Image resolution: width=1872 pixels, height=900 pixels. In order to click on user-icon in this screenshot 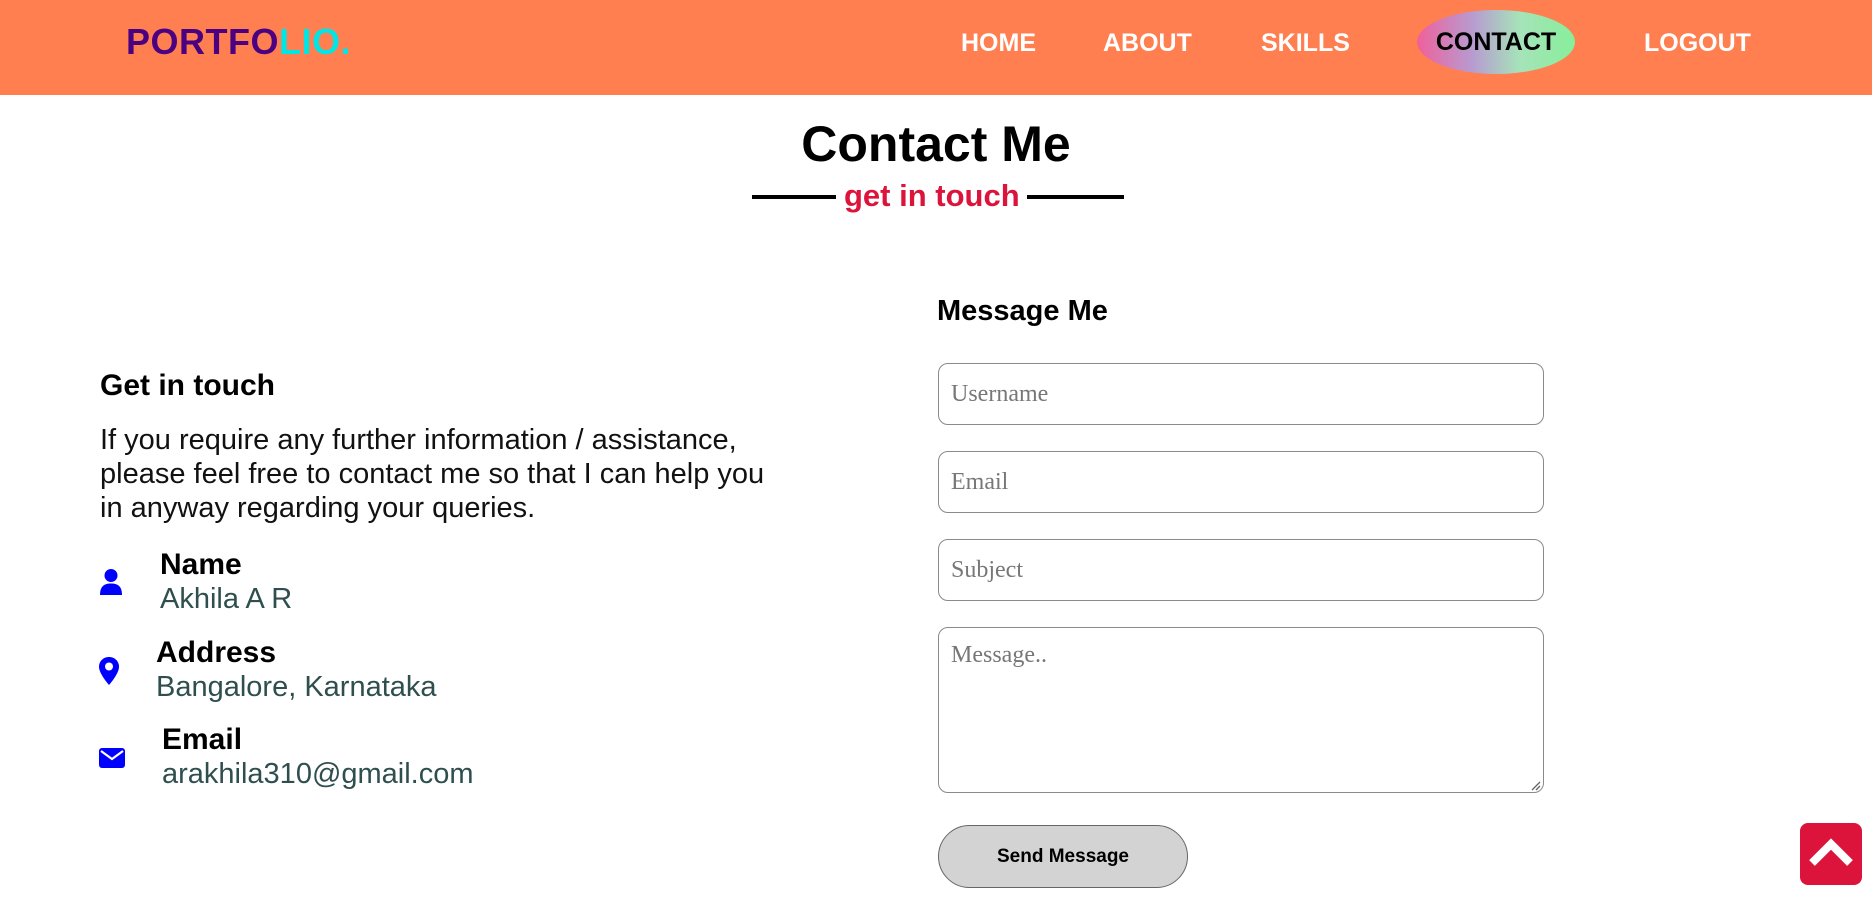, I will do `click(112, 582)`.